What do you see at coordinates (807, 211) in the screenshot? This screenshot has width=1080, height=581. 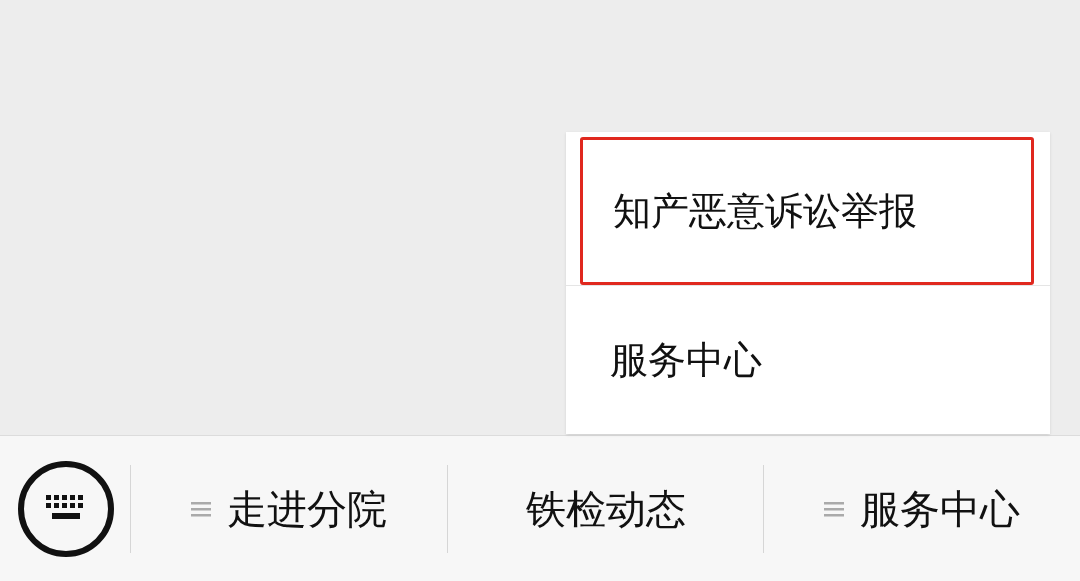 I see `popup-menu-item: 知产恶意诉讼举报` at bounding box center [807, 211].